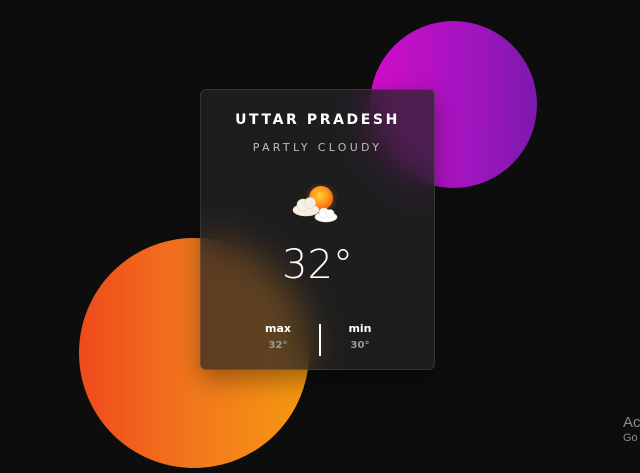 This screenshot has width=640, height=473. I want to click on min-value: 30°, so click(360, 345).